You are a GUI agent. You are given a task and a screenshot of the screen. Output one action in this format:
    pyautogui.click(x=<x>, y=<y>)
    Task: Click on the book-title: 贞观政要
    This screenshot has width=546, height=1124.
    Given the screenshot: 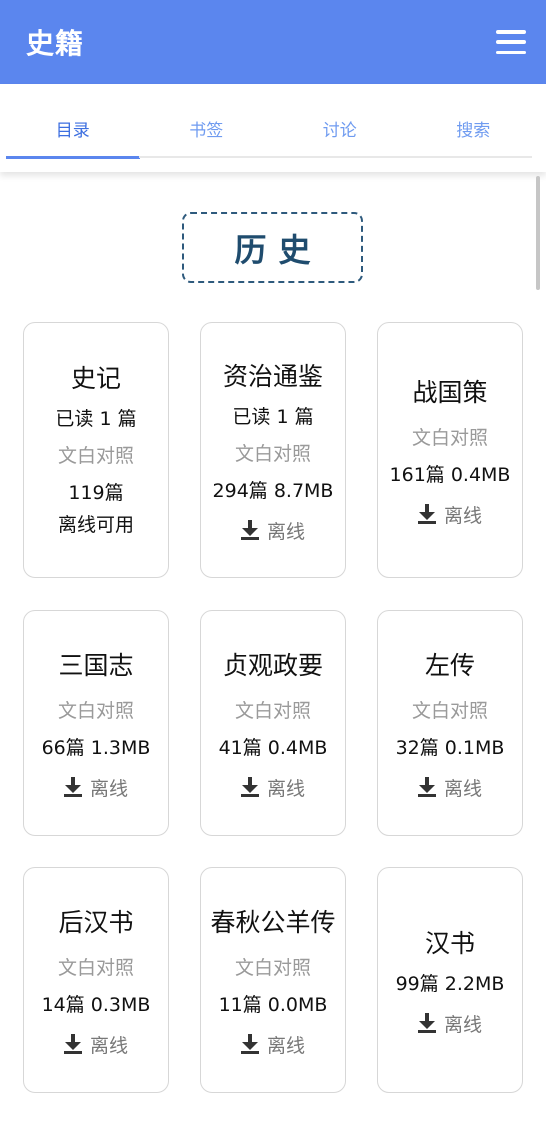 What is the action you would take?
    pyautogui.click(x=272, y=665)
    